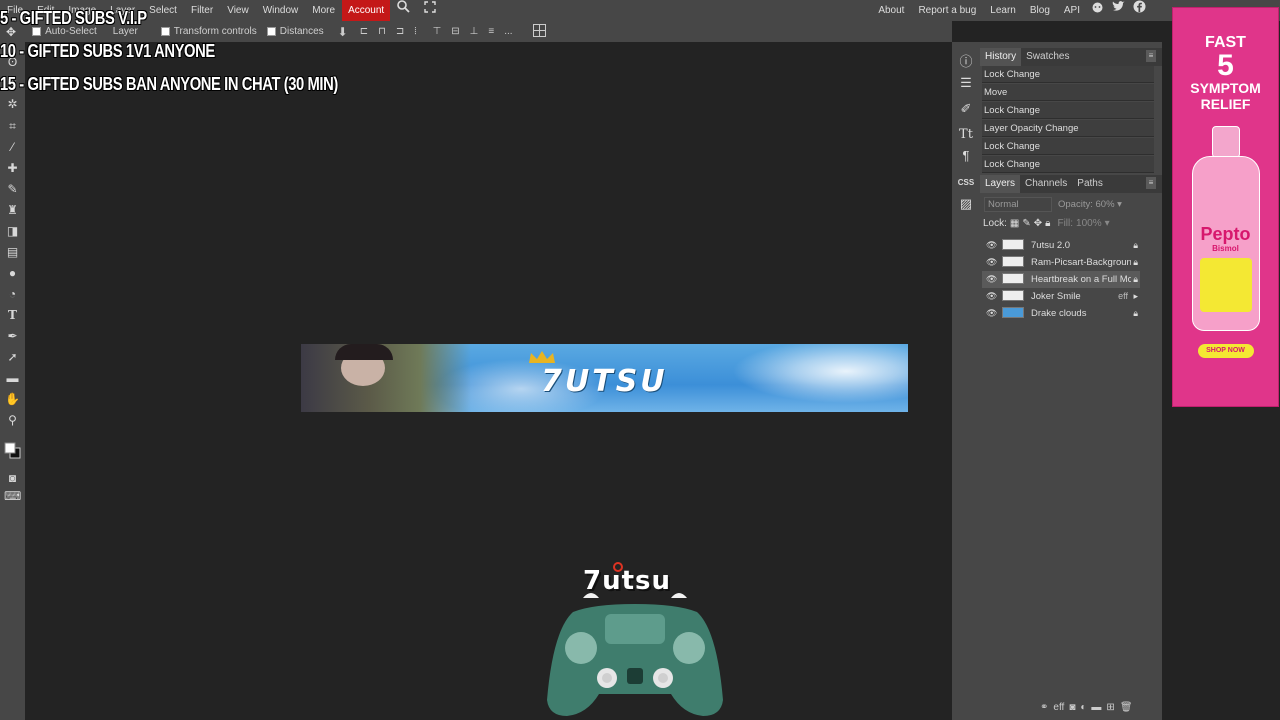 The width and height of the screenshot is (1280, 720). Describe the element at coordinates (12, 189) in the screenshot. I see `brush-tool-icon: ✎` at that location.